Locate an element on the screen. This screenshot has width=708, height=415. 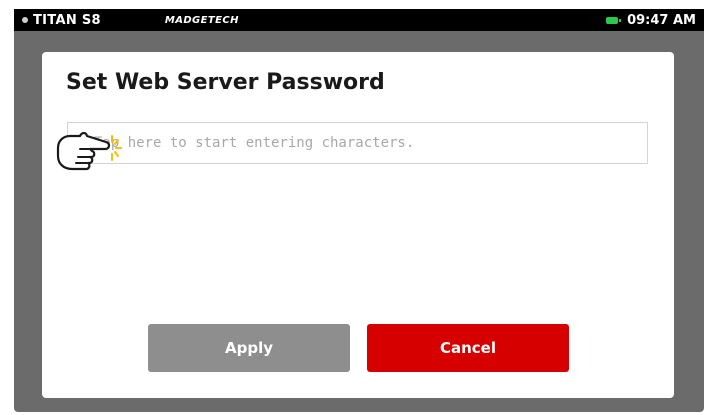
pointing-hand-icon is located at coordinates (89, 151).